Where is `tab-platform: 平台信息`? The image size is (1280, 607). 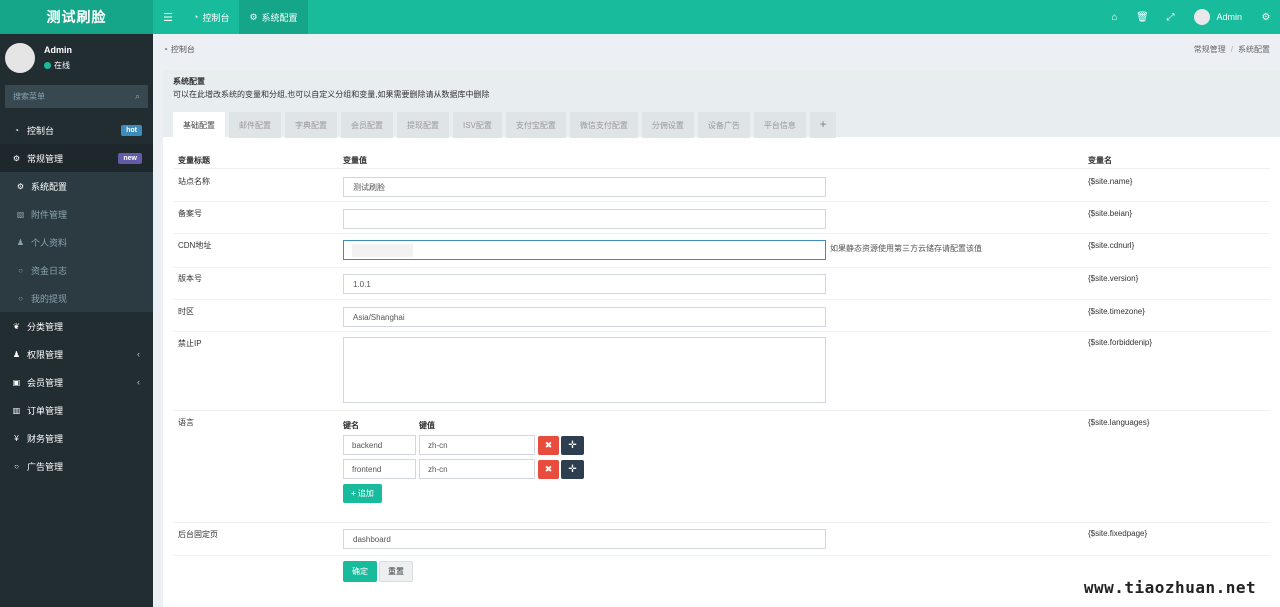
tab-platform: 平台信息 is located at coordinates (779, 125).